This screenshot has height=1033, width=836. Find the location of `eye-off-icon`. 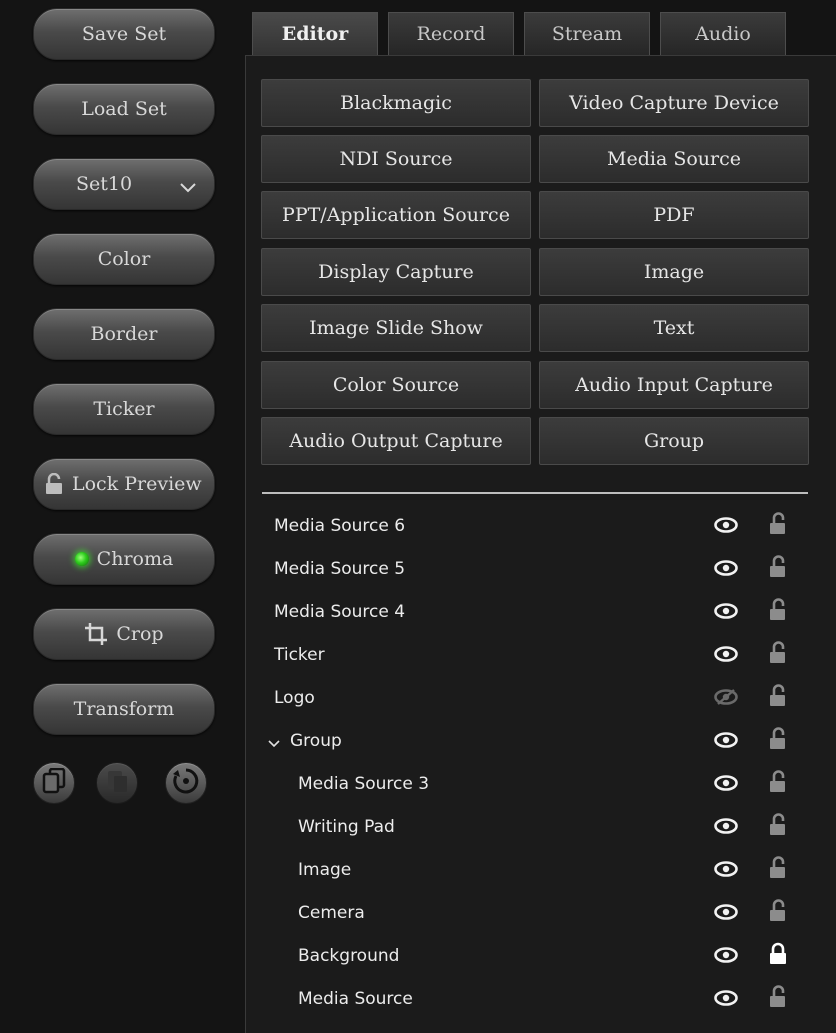

eye-off-icon is located at coordinates (726, 699).